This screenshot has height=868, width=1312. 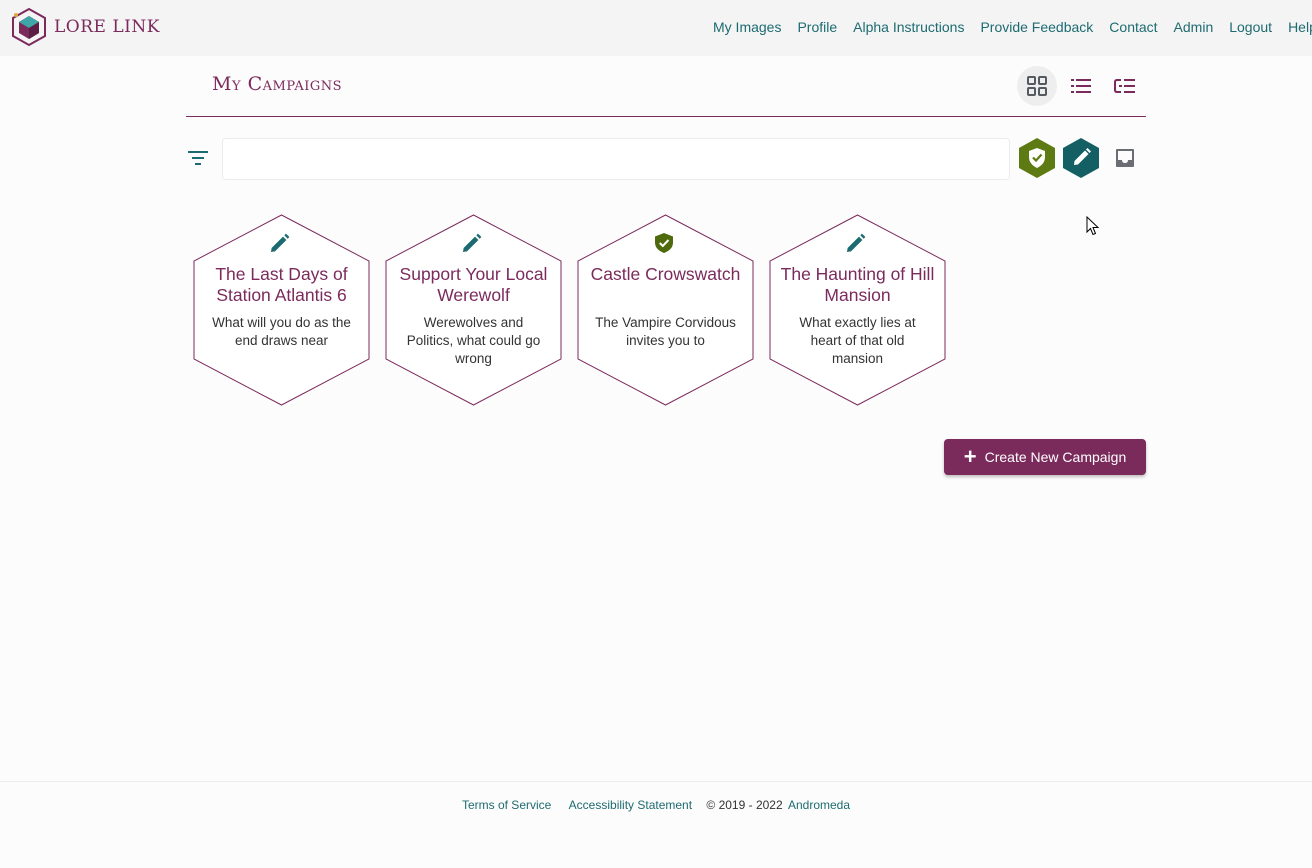 What do you see at coordinates (1081, 158) in the screenshot?
I see `filter-draft-button` at bounding box center [1081, 158].